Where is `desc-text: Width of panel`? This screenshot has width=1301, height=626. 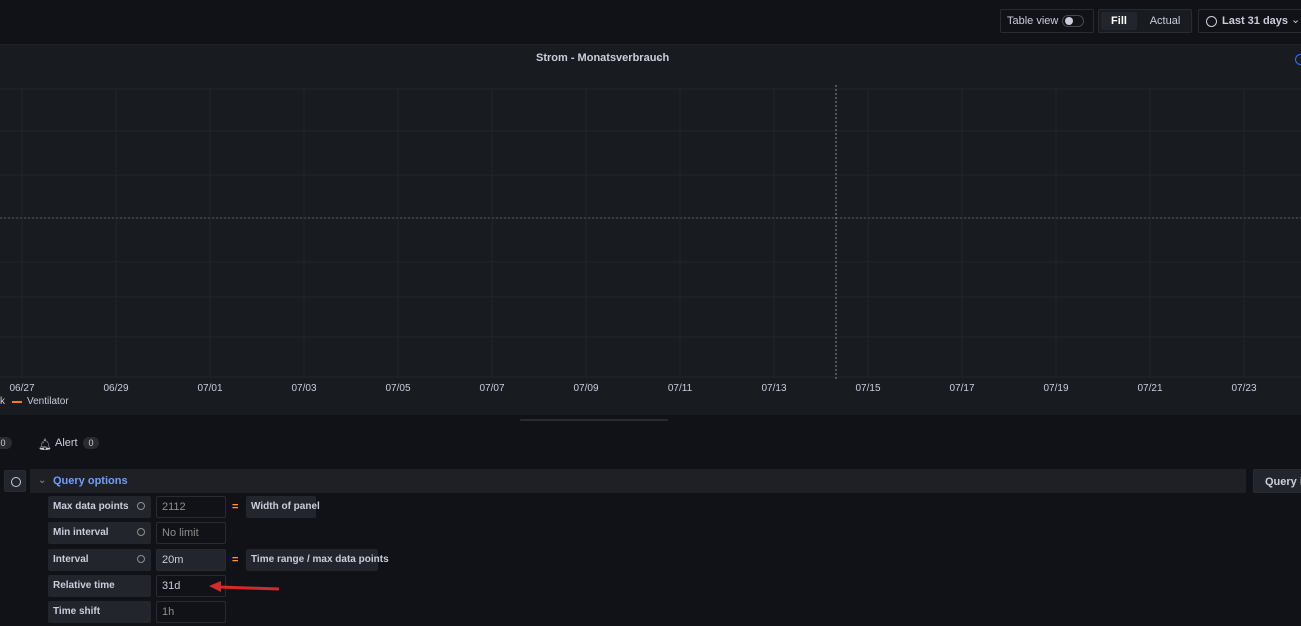
desc-text: Width of panel is located at coordinates (285, 506).